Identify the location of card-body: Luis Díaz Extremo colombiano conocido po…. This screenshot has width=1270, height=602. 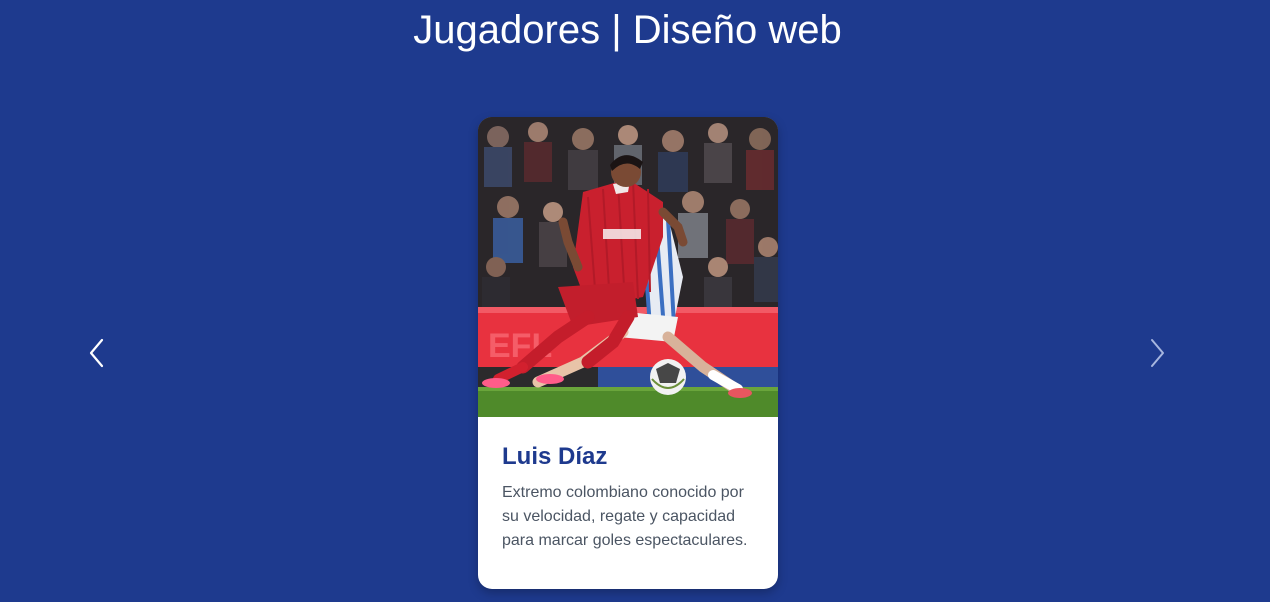
(628, 485).